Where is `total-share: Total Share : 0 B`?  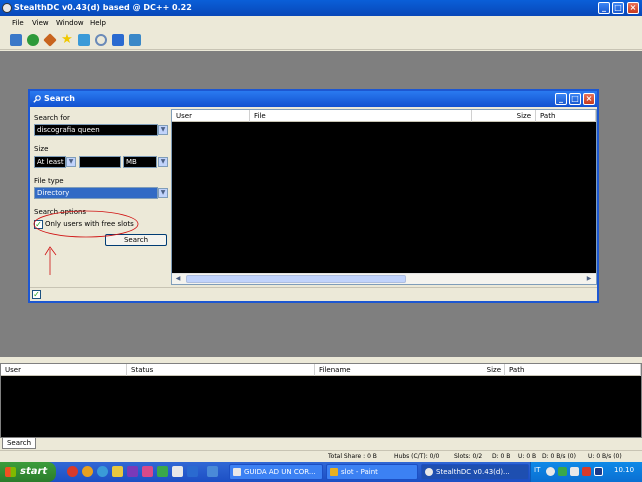 total-share: Total Share : 0 B is located at coordinates (352, 456).